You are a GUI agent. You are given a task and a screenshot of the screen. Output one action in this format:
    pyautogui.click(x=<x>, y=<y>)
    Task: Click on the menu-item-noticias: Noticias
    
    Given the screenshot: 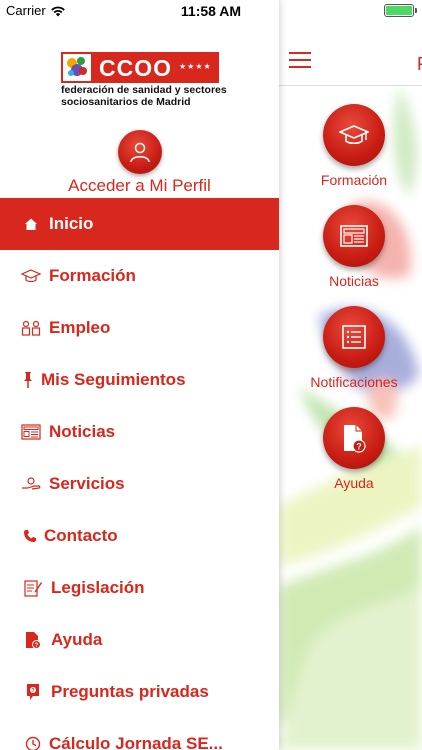 What is the action you would take?
    pyautogui.click(x=139, y=432)
    